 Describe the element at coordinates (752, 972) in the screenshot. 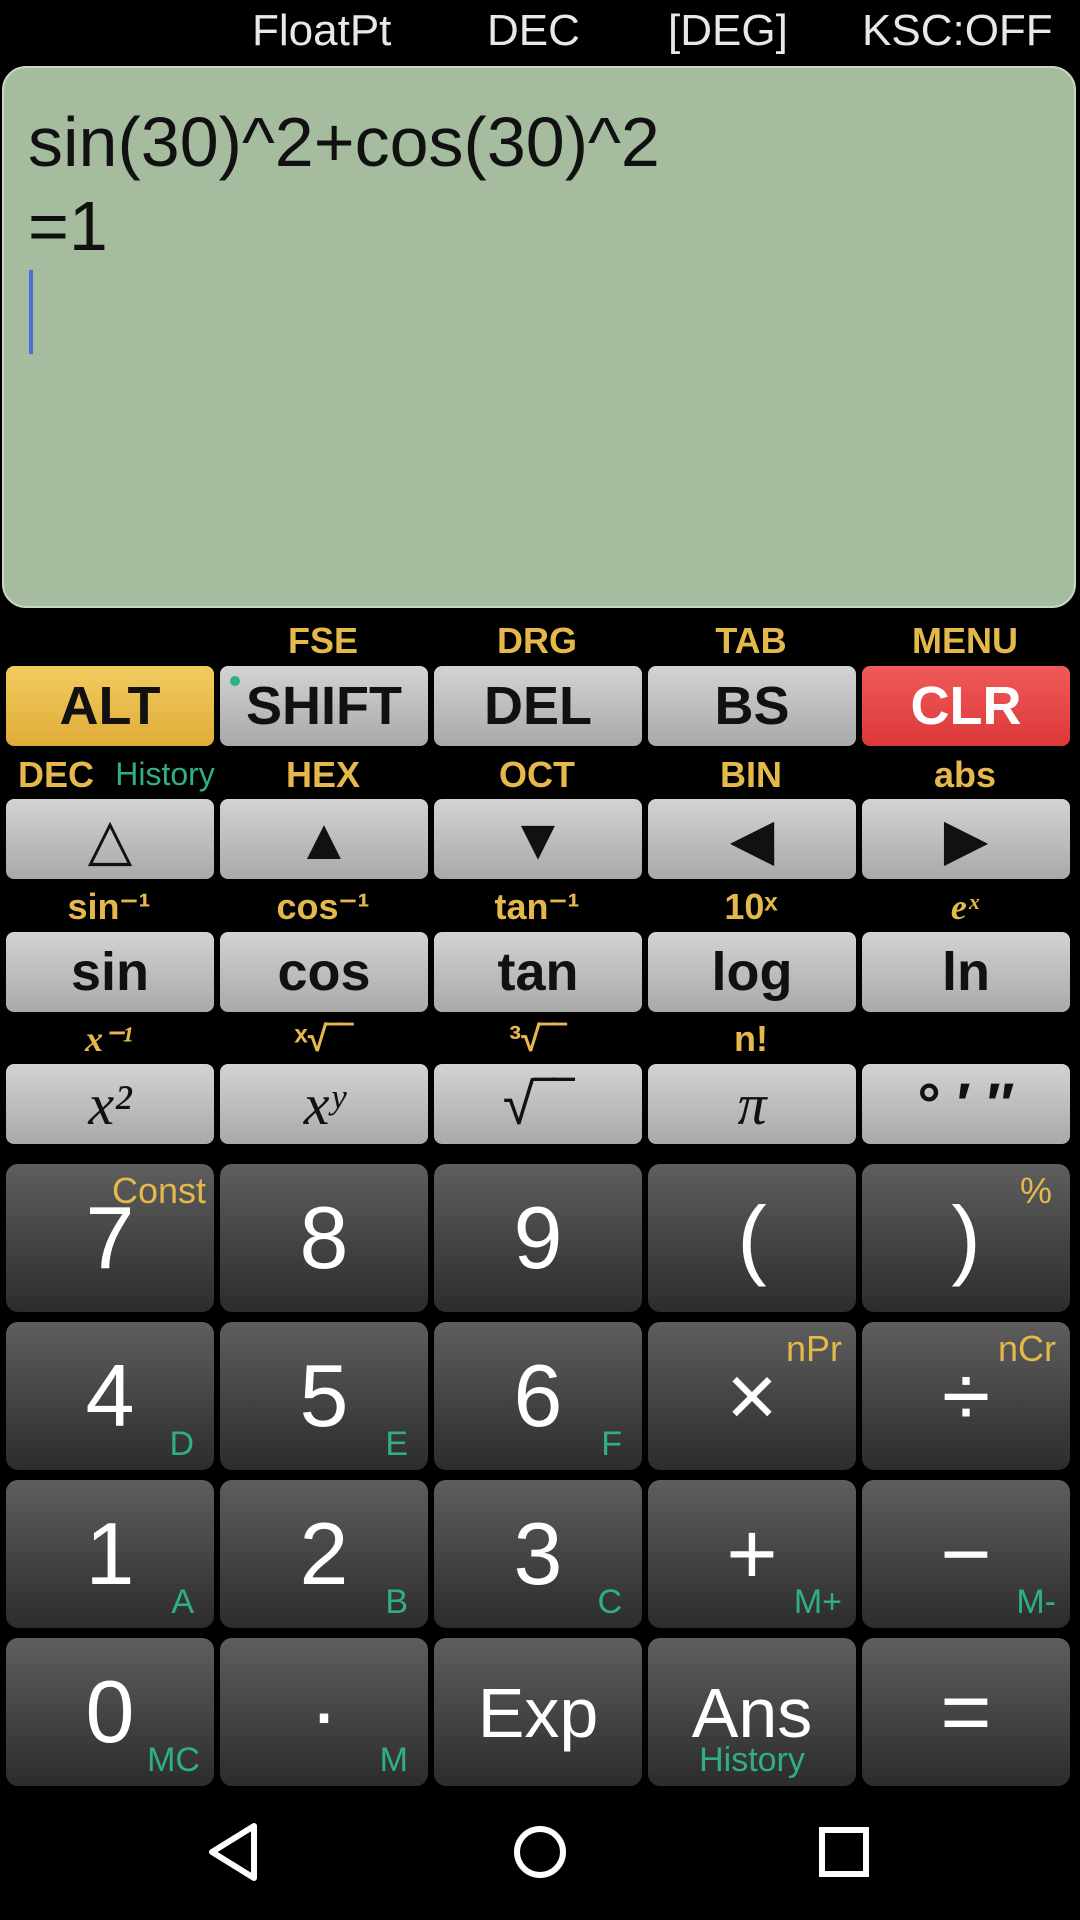

I see `log-button: log` at that location.